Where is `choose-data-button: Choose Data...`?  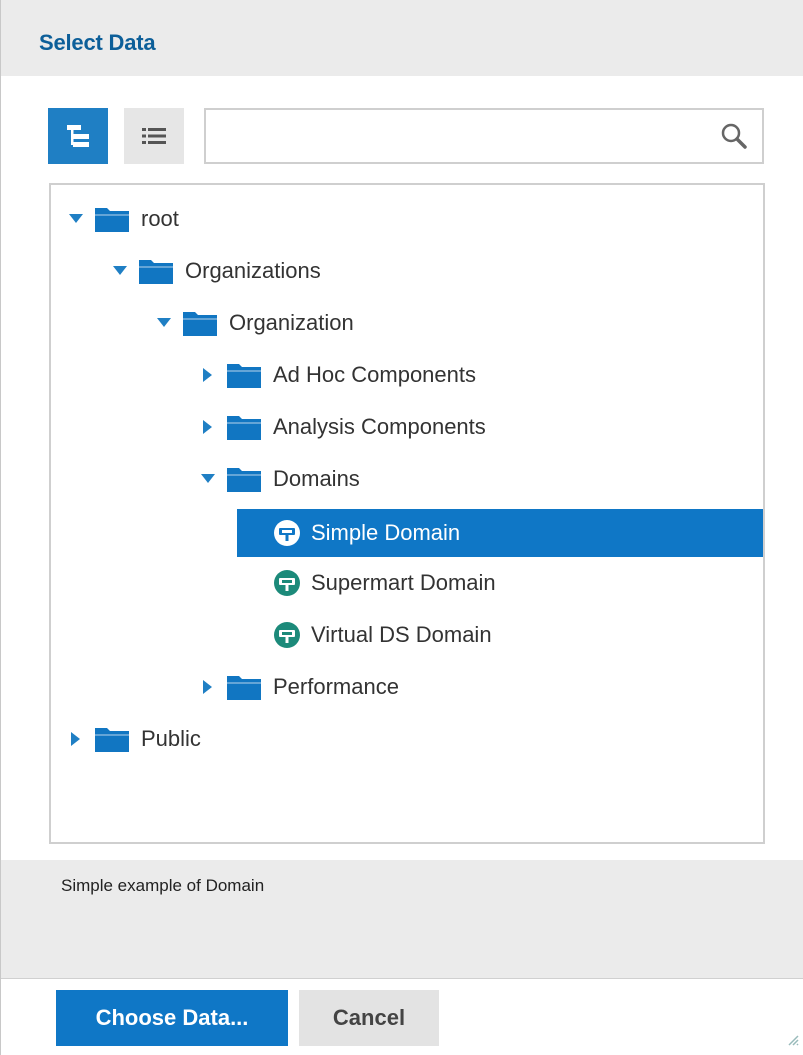
choose-data-button: Choose Data... is located at coordinates (172, 1018).